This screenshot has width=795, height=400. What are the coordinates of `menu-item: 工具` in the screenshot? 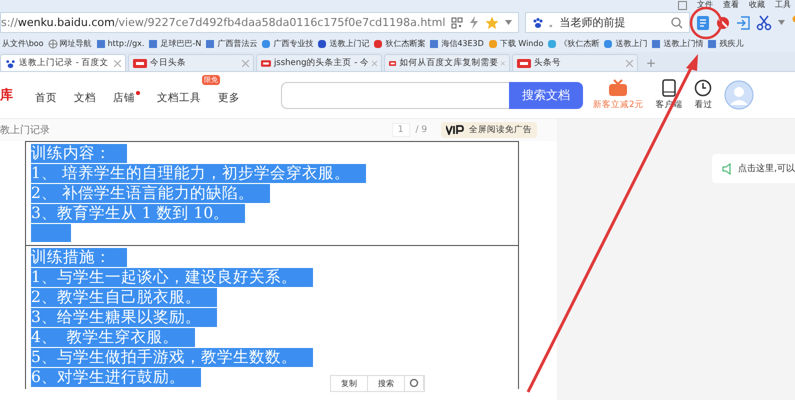 It's located at (783, 5).